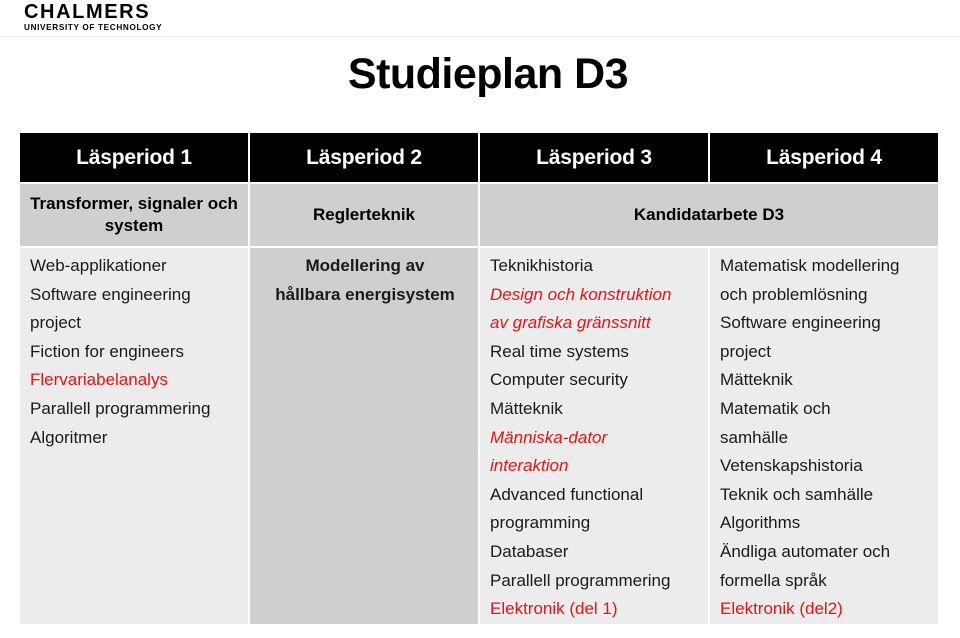 Image resolution: width=960 pixels, height=638 pixels. What do you see at coordinates (93, 27) in the screenshot?
I see `brand-subtitle: UNIVERSITY OF TECHNOLOGY` at bounding box center [93, 27].